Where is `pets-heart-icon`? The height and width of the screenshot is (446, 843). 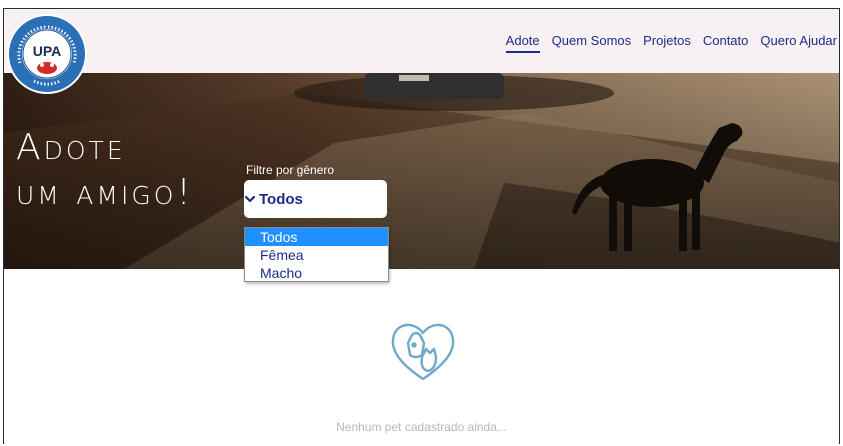
pets-heart-icon is located at coordinates (423, 352).